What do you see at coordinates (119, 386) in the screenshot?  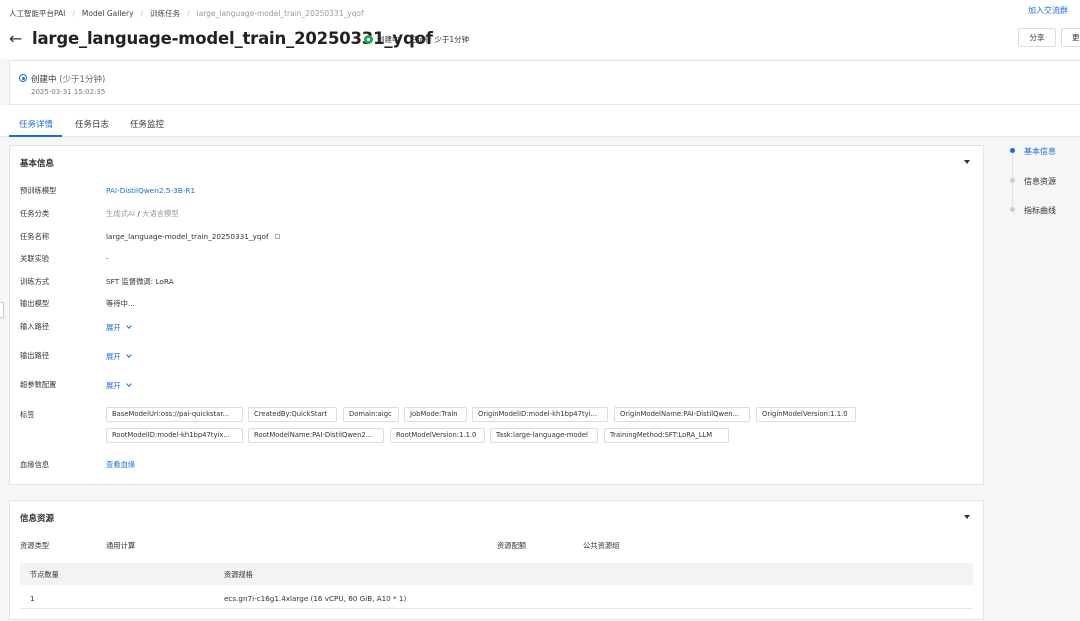 I see `hyperparams-expand: 展开` at bounding box center [119, 386].